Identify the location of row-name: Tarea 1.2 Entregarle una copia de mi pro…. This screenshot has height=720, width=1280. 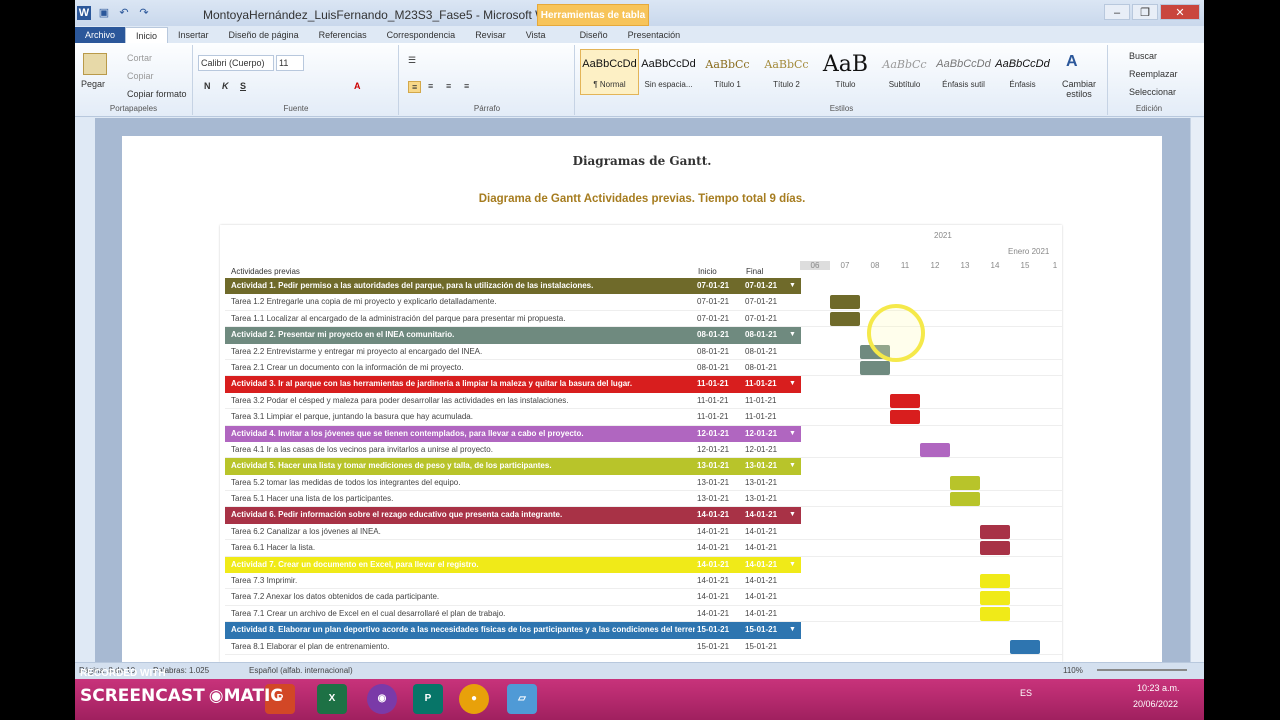
(364, 302).